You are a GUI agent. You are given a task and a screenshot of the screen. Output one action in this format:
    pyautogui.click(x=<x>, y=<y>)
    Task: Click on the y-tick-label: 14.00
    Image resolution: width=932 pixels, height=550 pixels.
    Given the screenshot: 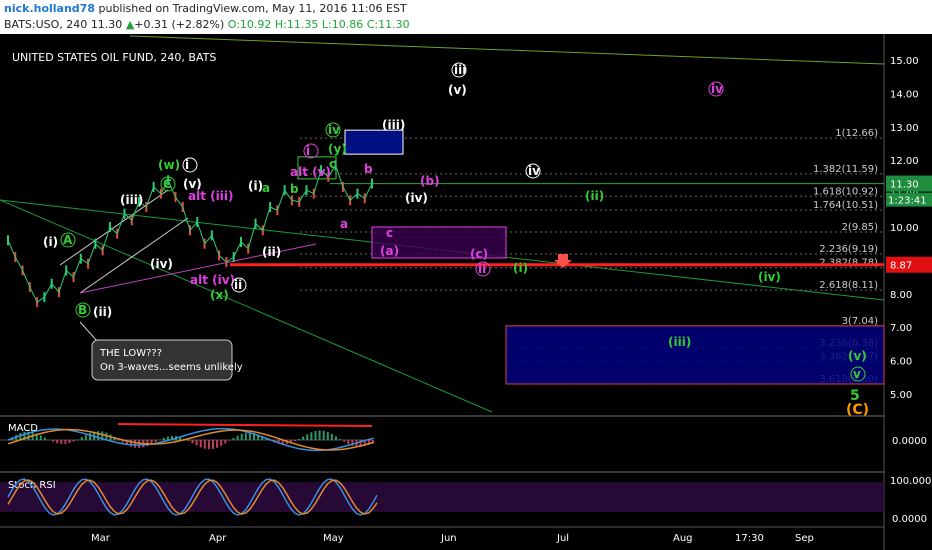 What is the action you would take?
    pyautogui.click(x=904, y=94)
    